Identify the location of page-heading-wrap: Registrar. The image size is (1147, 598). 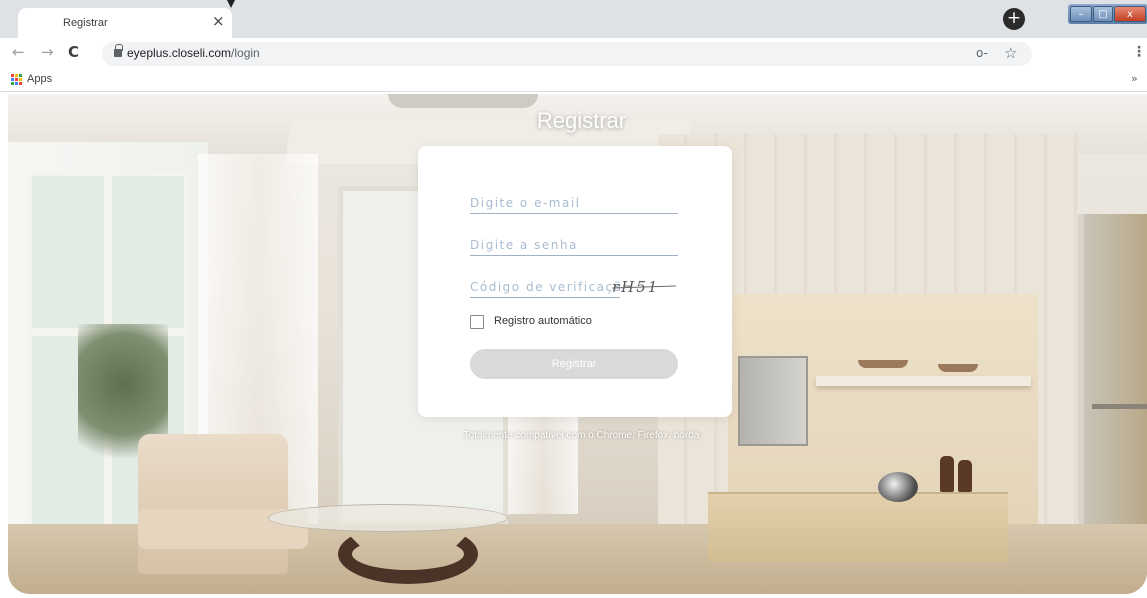
(573, 121).